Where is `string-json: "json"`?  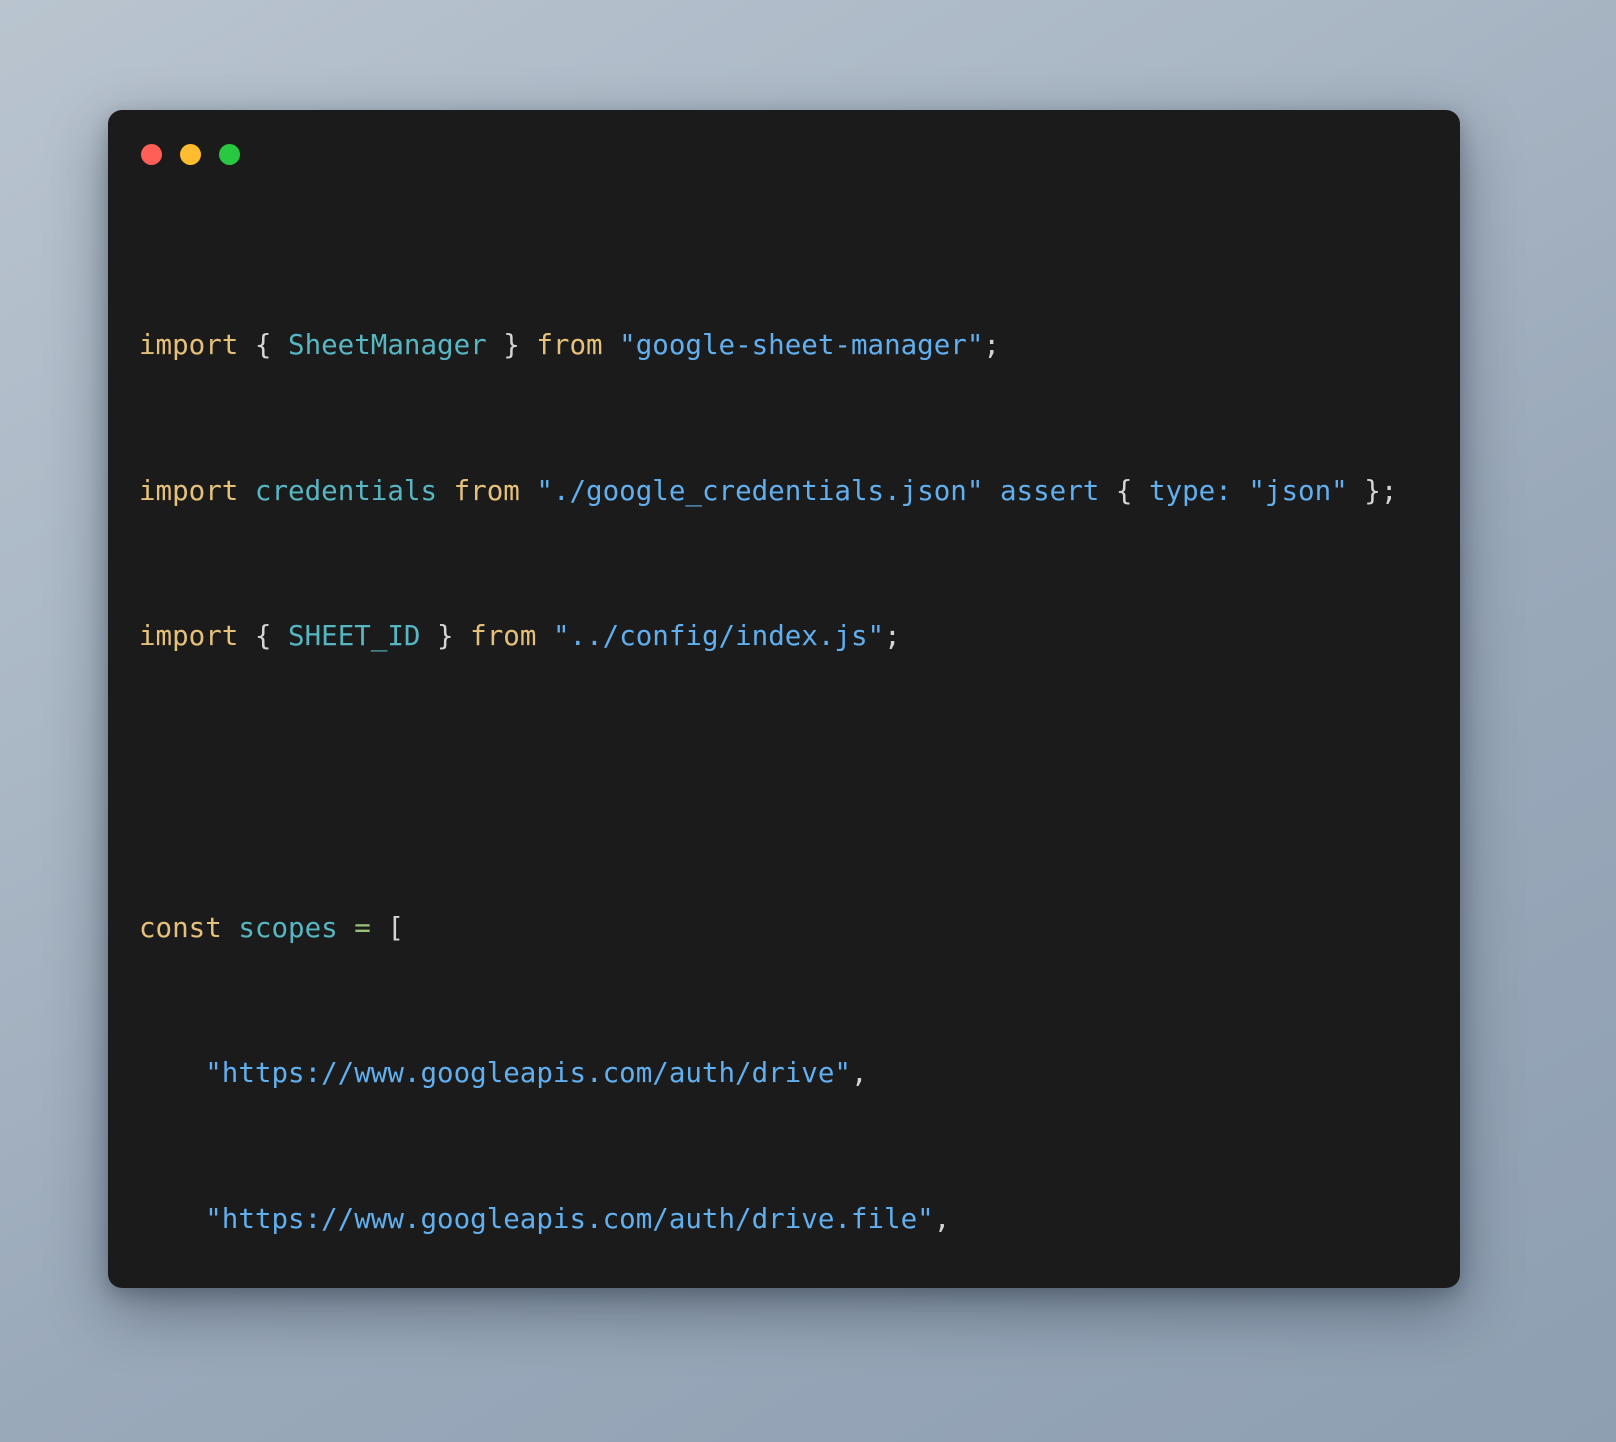
string-json: "json" is located at coordinates (1298, 490).